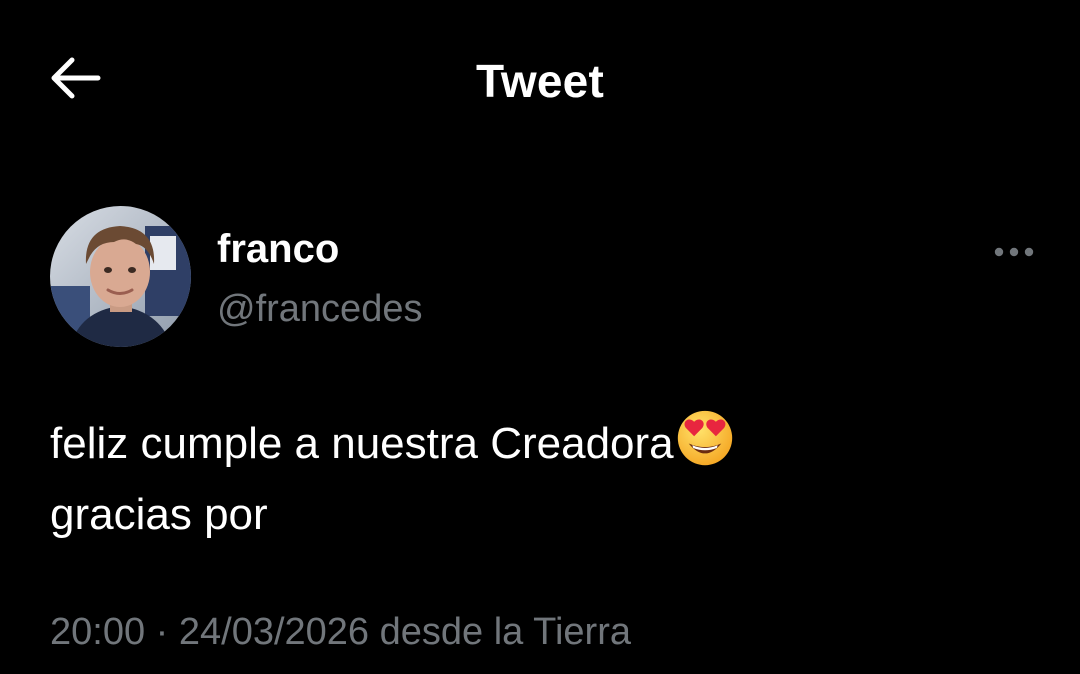 Image resolution: width=1080 pixels, height=674 pixels. I want to click on avatar, so click(120, 276).